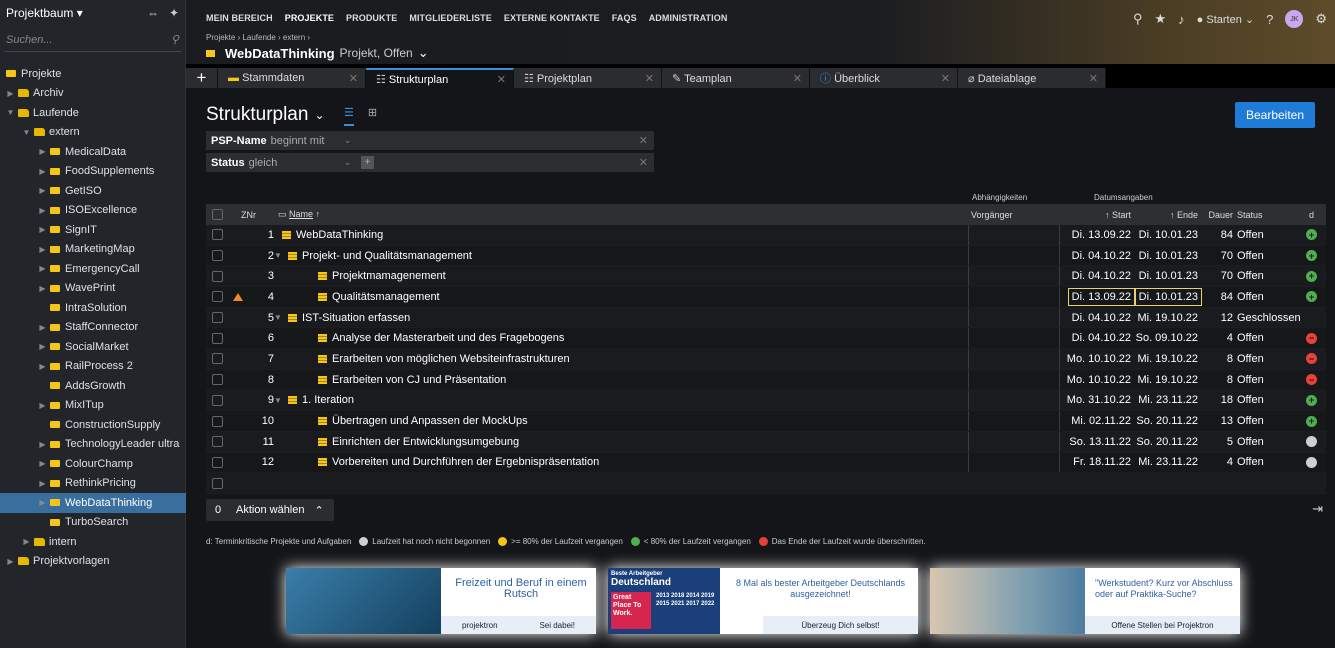 This screenshot has width=1335, height=648. What do you see at coordinates (93, 542) in the screenshot?
I see `tree-node: ▶ intern` at bounding box center [93, 542].